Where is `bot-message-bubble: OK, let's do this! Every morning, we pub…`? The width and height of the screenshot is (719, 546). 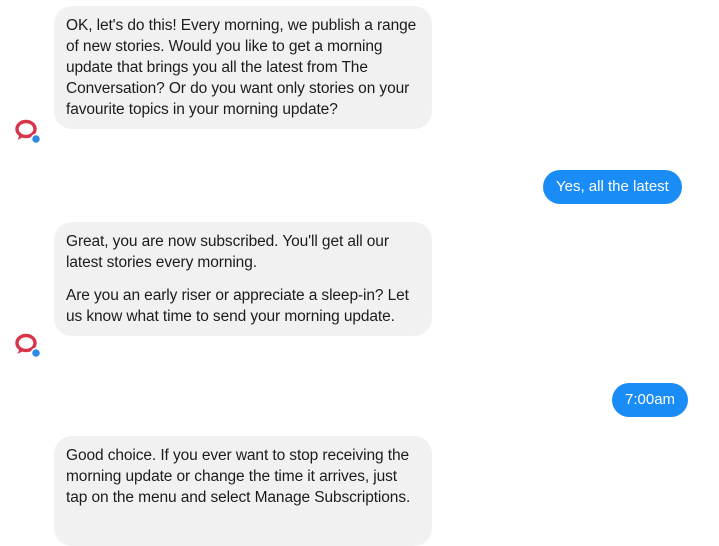 bot-message-bubble: OK, let's do this! Every morning, we pub… is located at coordinates (243, 67).